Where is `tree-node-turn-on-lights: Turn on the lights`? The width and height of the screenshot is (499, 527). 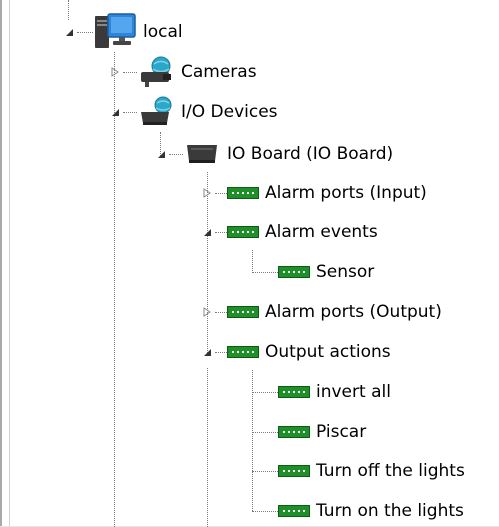 tree-node-turn-on-lights: Turn on the lights is located at coordinates (358, 511).